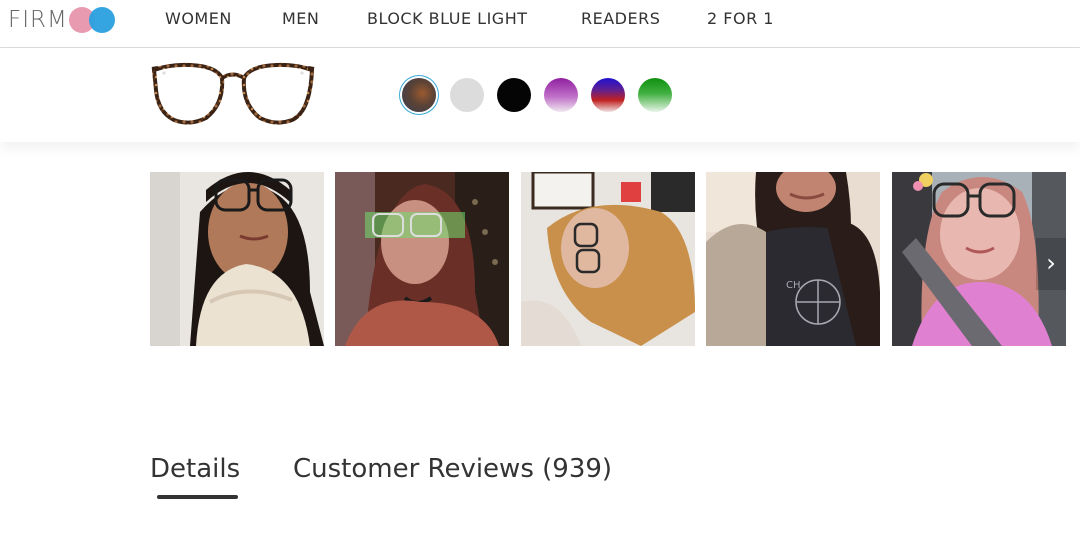 This screenshot has height=549, width=1080. Describe the element at coordinates (608, 95) in the screenshot. I see `color-swatch-blue-red-fade` at that location.